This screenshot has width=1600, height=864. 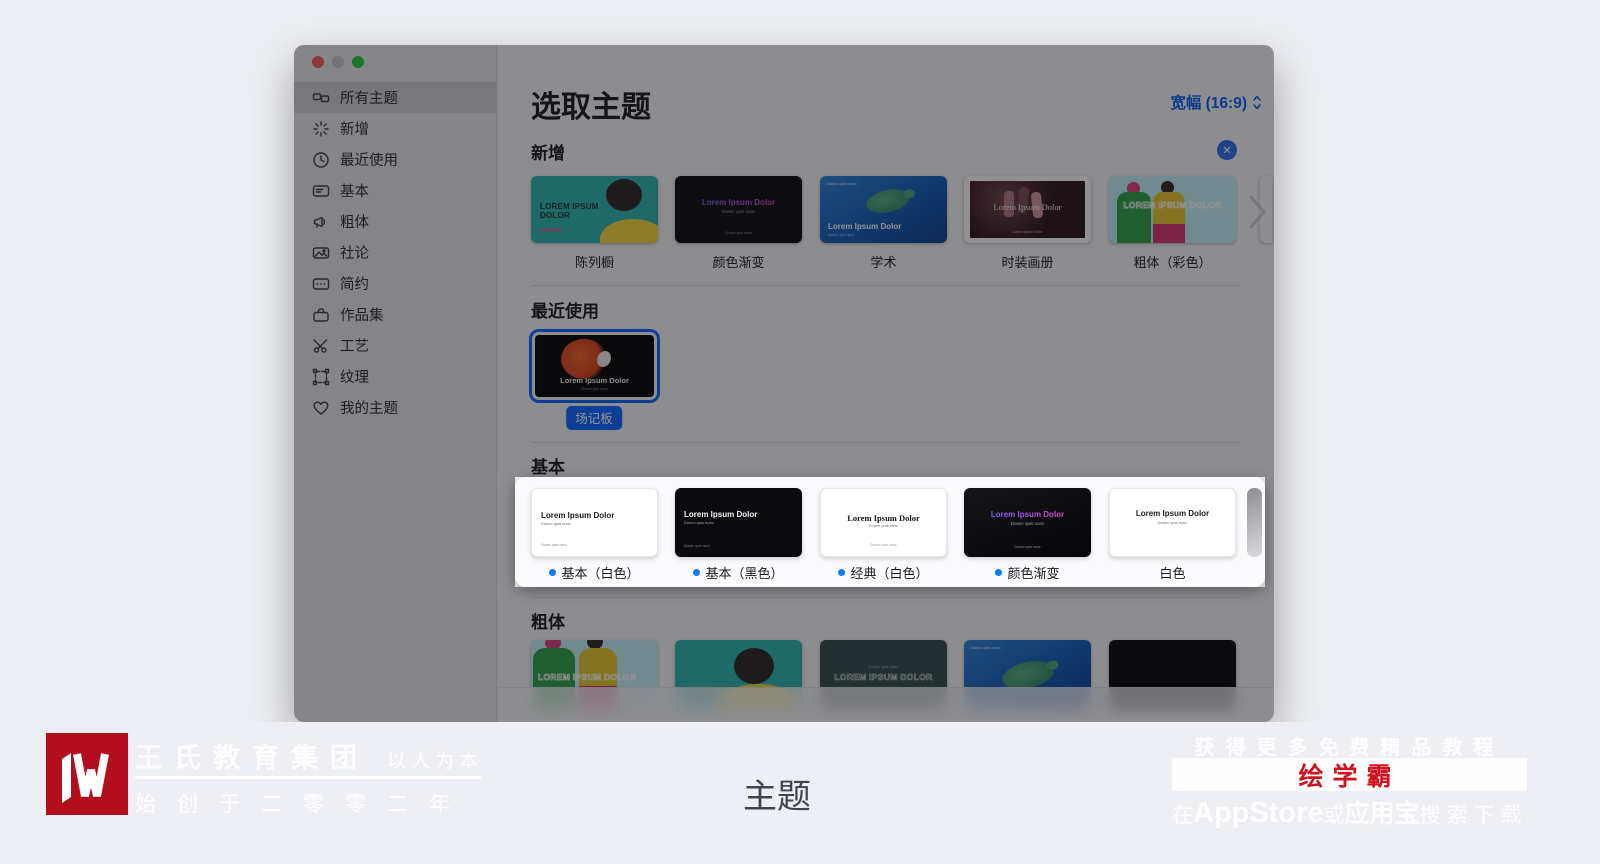 I want to click on scrollbar-thumb, so click(x=1254, y=522).